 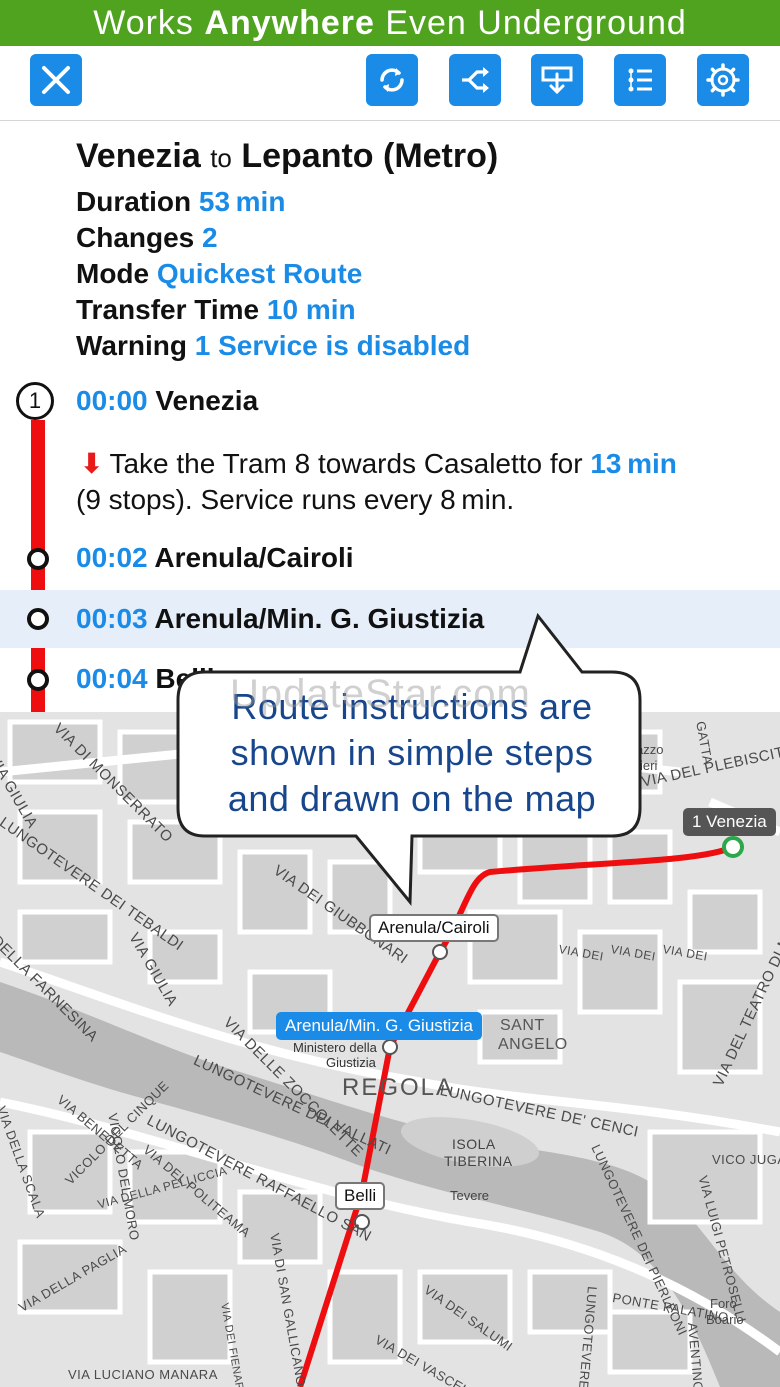 What do you see at coordinates (412, 798) in the screenshot?
I see `callout-line: and drawn on the map` at bounding box center [412, 798].